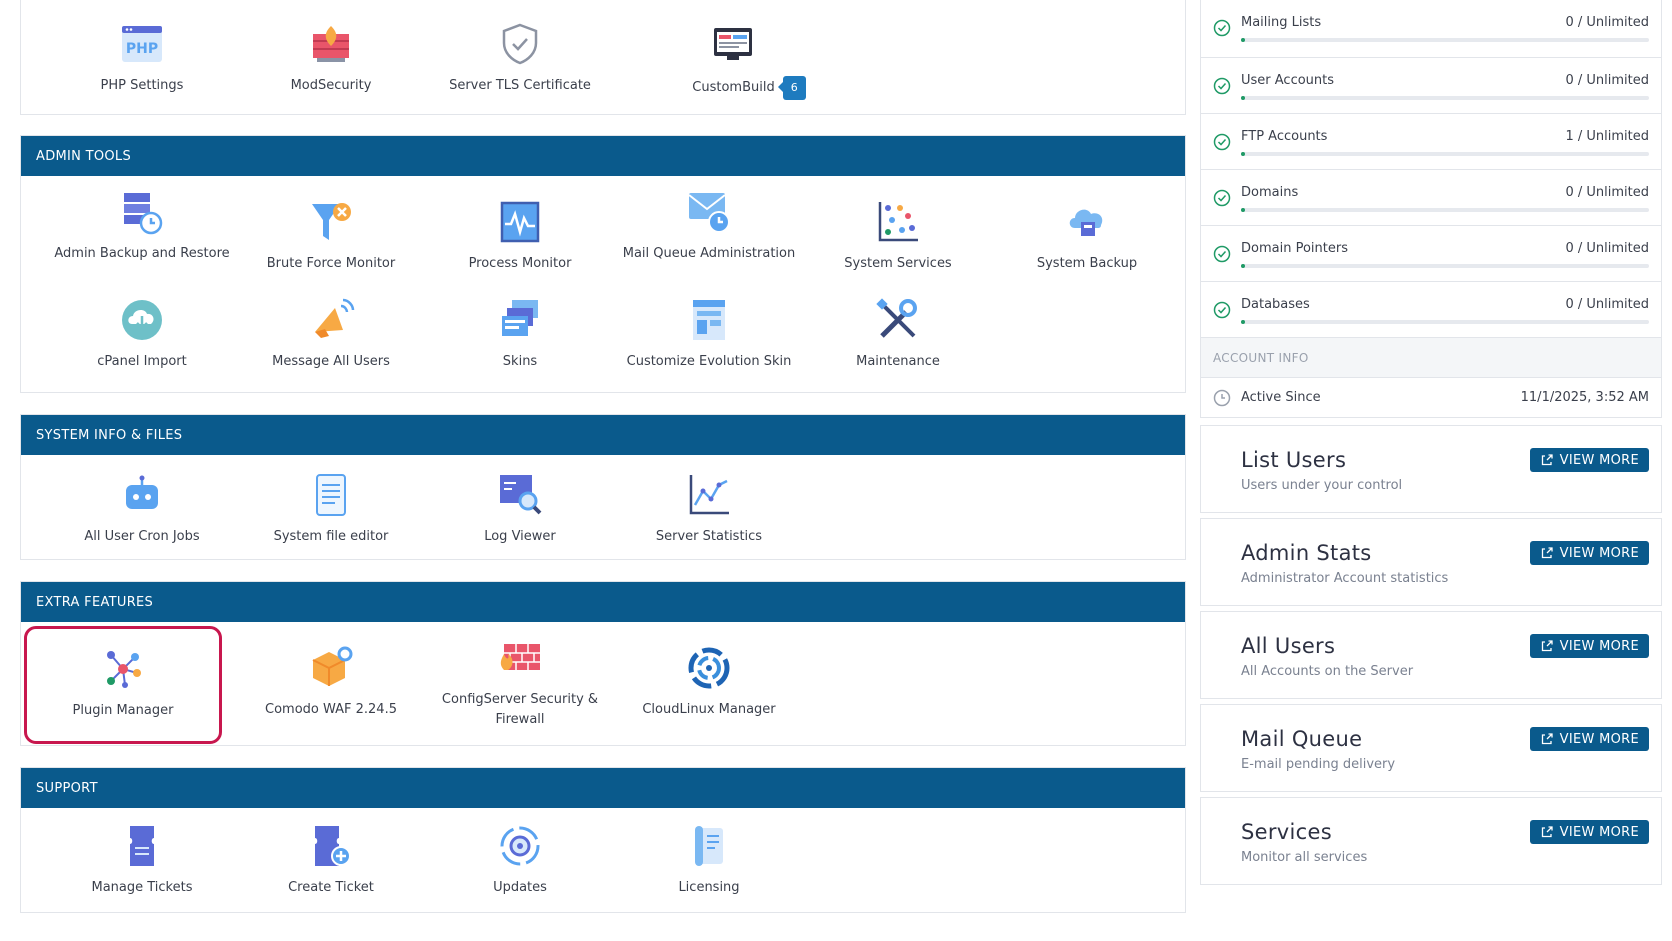 This screenshot has width=1672, height=941. What do you see at coordinates (709, 361) in the screenshot?
I see `tile-label: Customize Evolution Skin` at bounding box center [709, 361].